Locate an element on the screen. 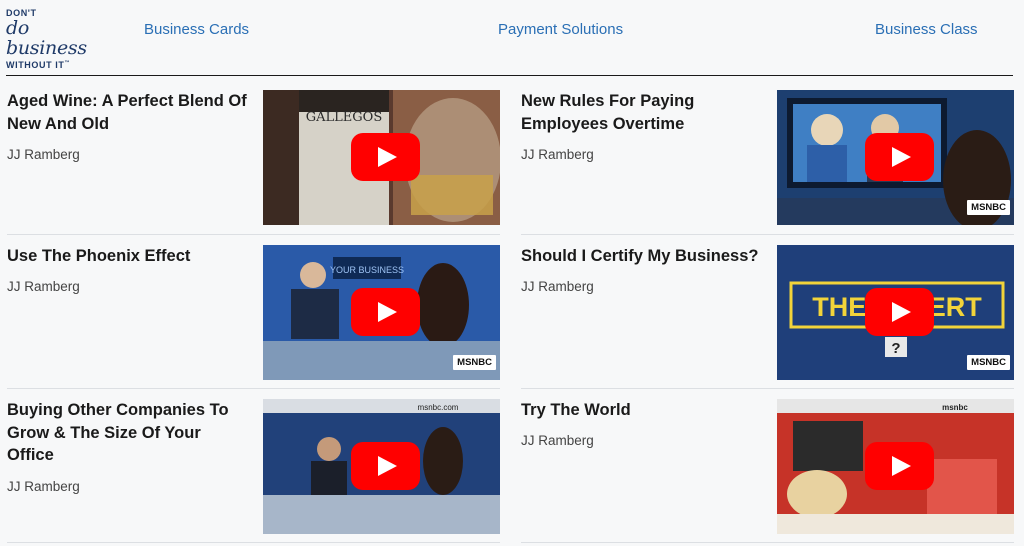 This screenshot has height=546, width=1024. video-thumbnail: YOUR BUSINESS MSNBC is located at coordinates (381, 312).